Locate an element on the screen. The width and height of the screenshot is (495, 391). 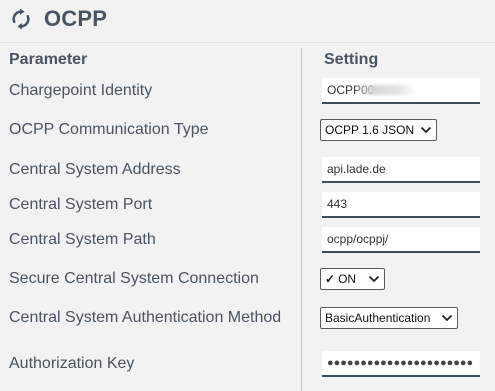
central-system-address-label: Central System Address is located at coordinates (95, 169).